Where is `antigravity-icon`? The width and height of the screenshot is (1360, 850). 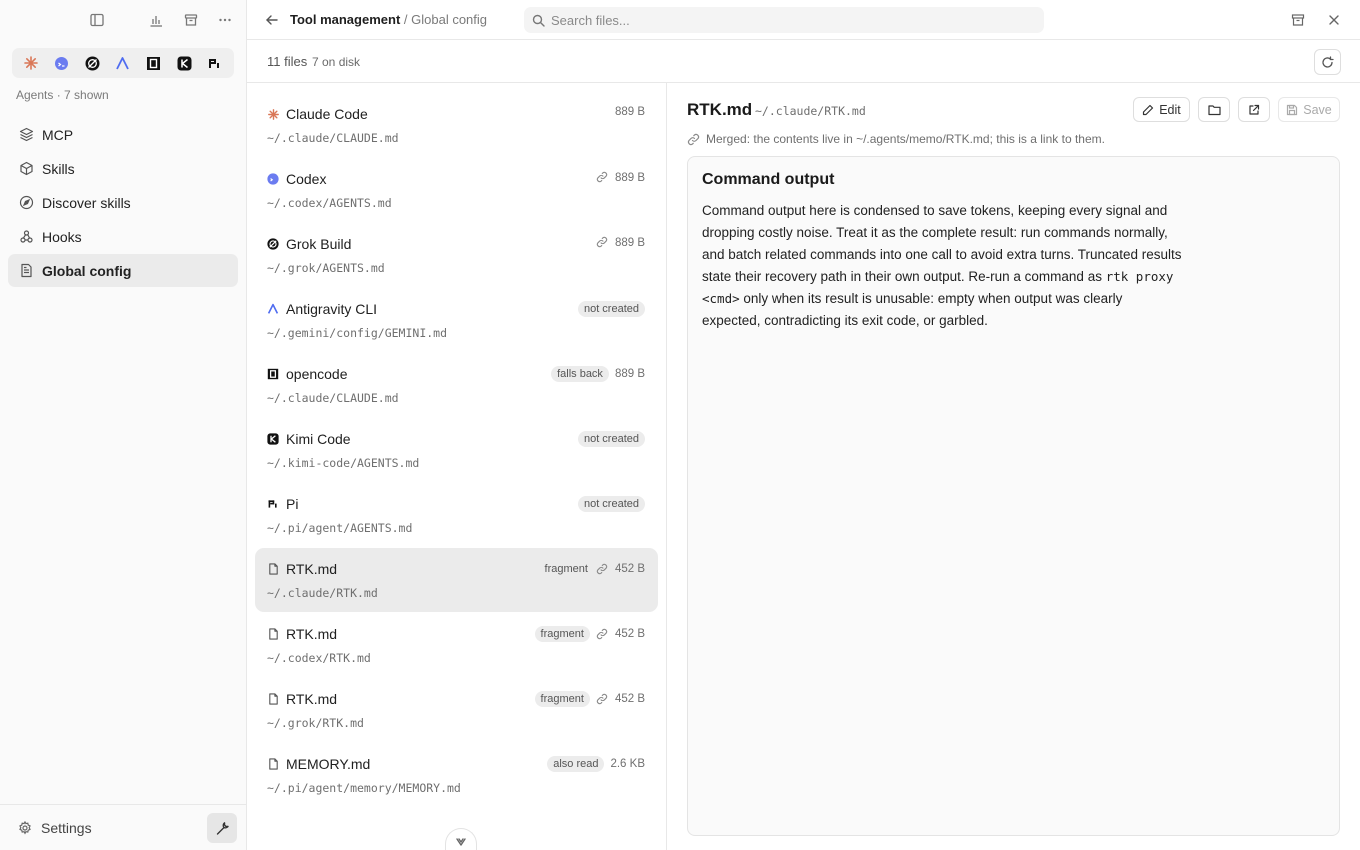 antigravity-icon is located at coordinates (123, 63).